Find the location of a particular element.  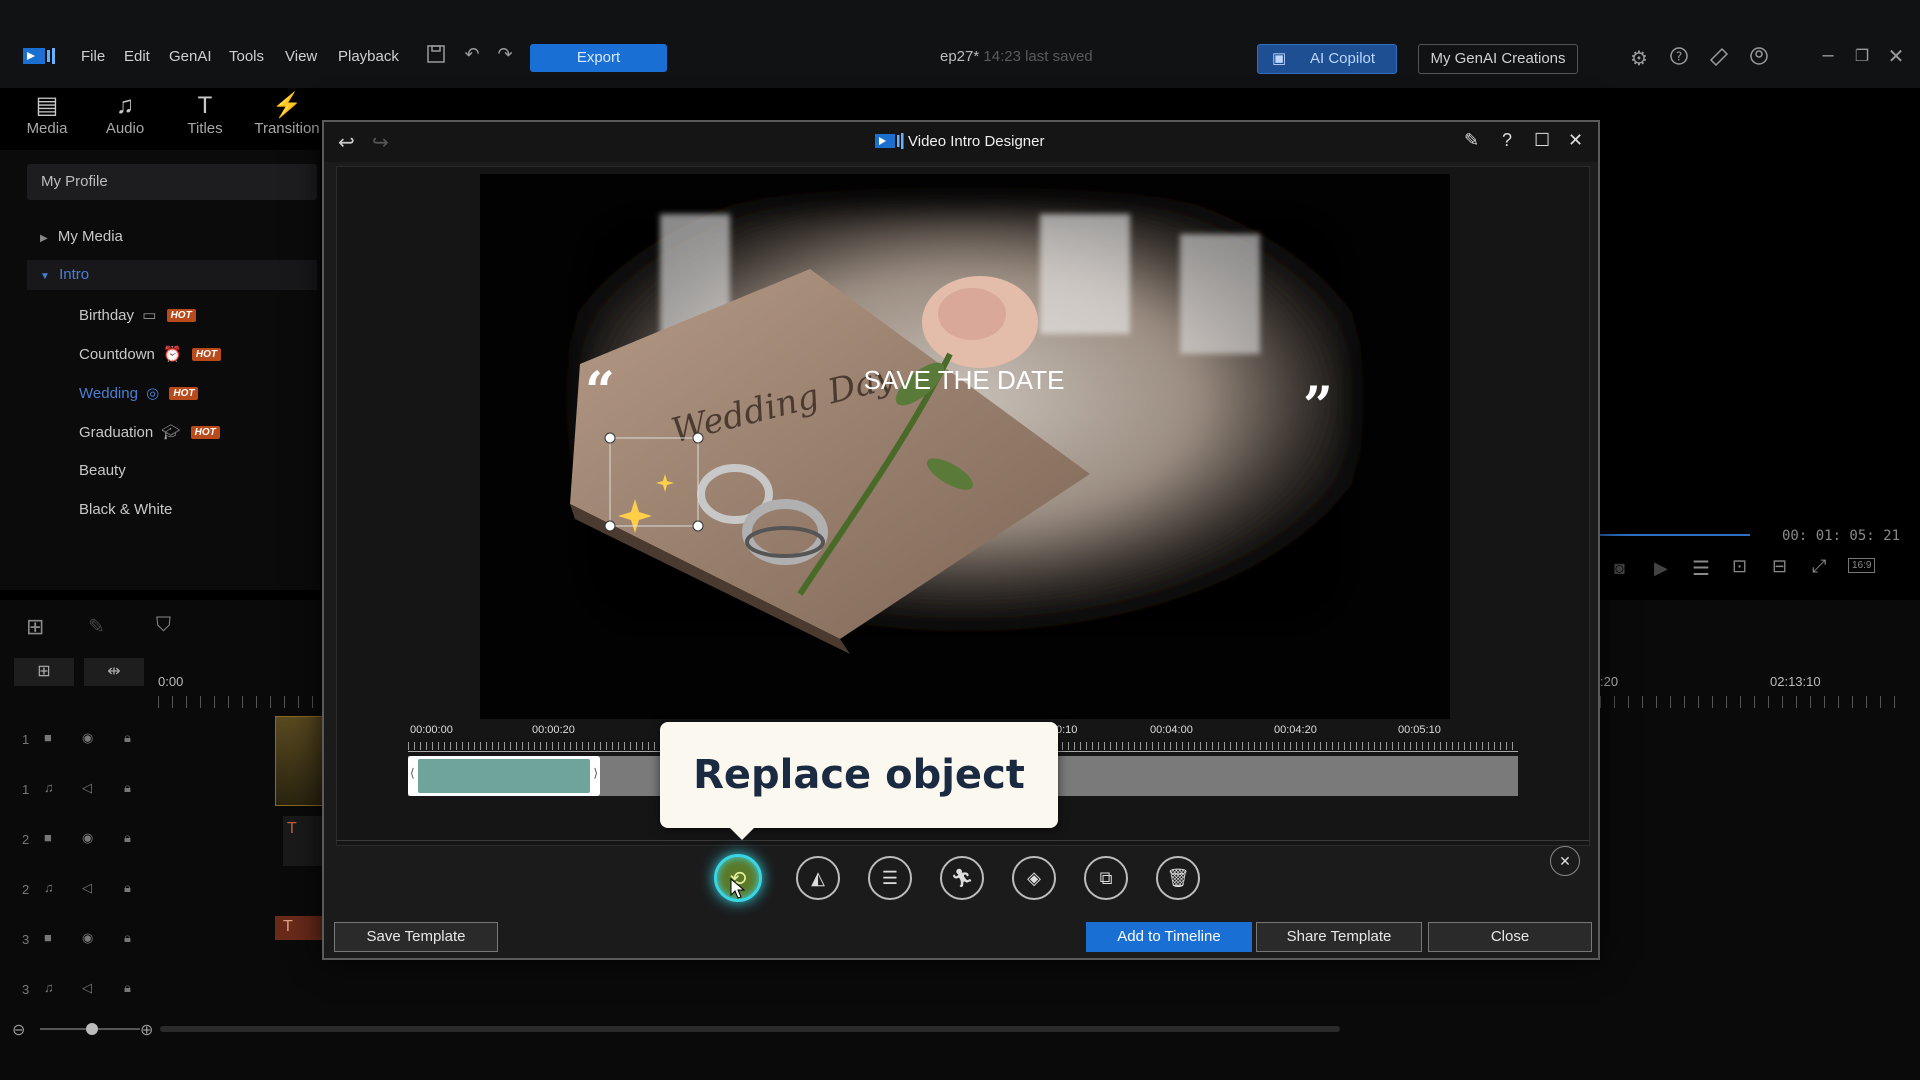

fit-icon: ⊞ is located at coordinates (35, 627).